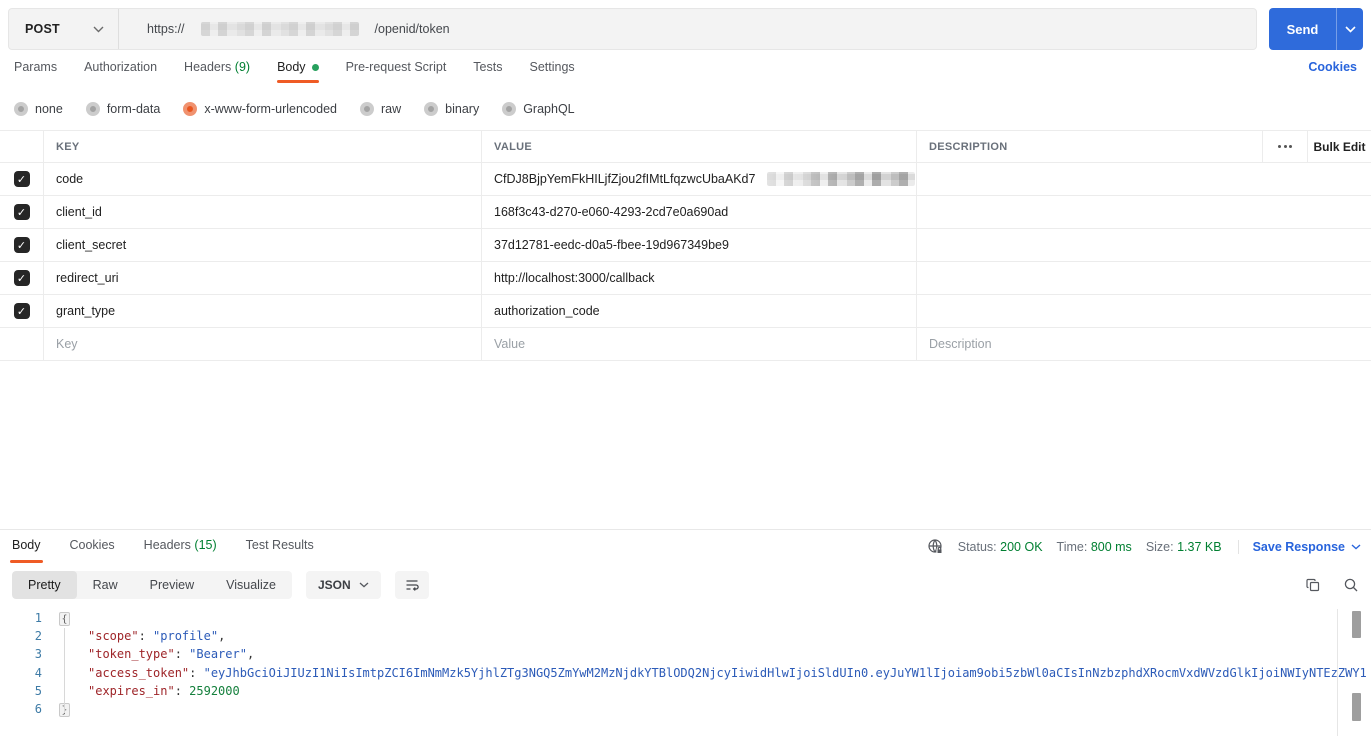  What do you see at coordinates (298, 71) in the screenshot?
I see `tab-body: Body` at bounding box center [298, 71].